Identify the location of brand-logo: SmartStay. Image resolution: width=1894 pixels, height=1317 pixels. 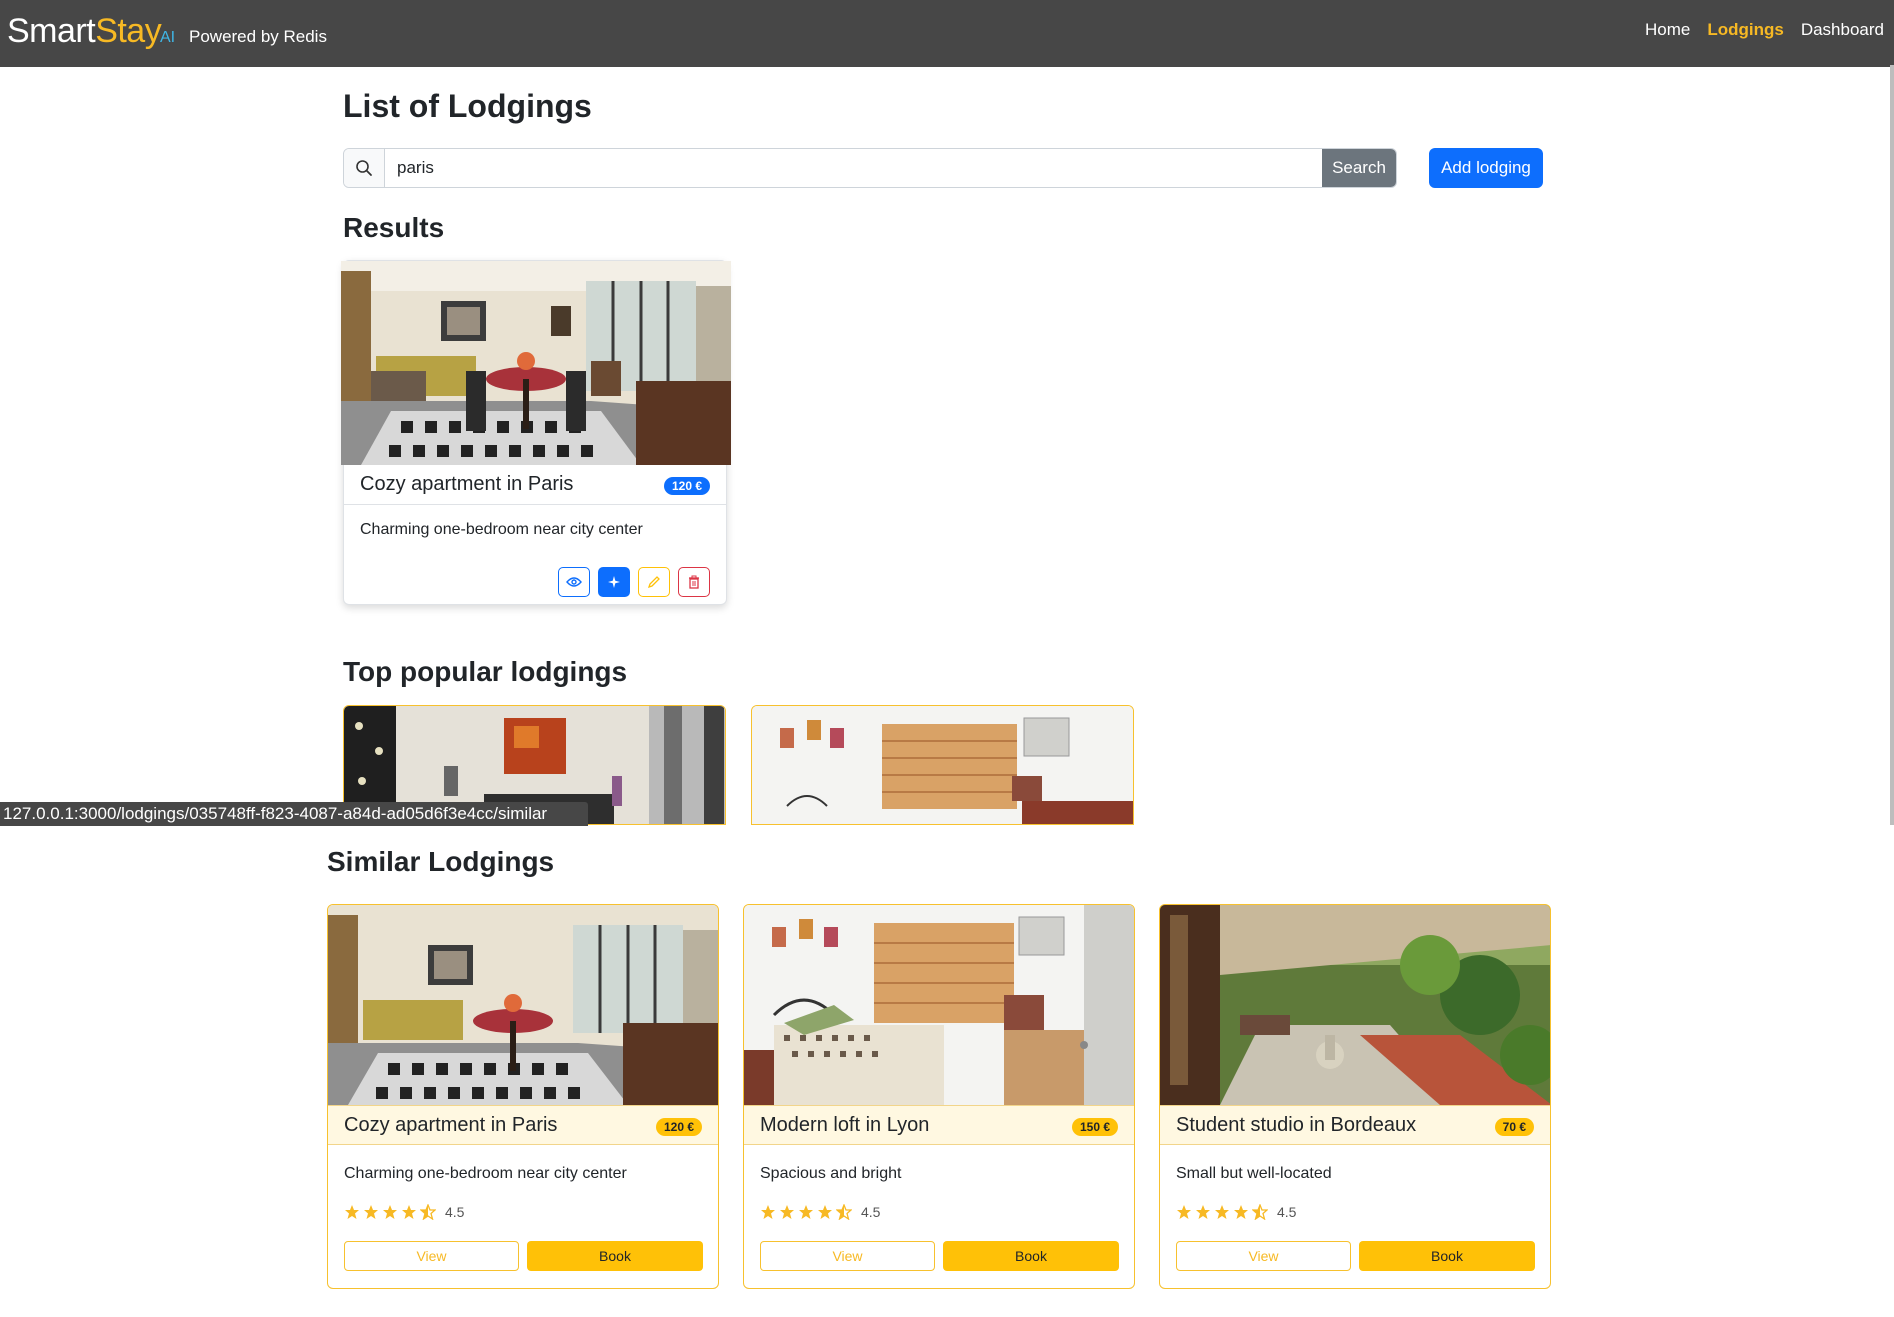
(84, 31).